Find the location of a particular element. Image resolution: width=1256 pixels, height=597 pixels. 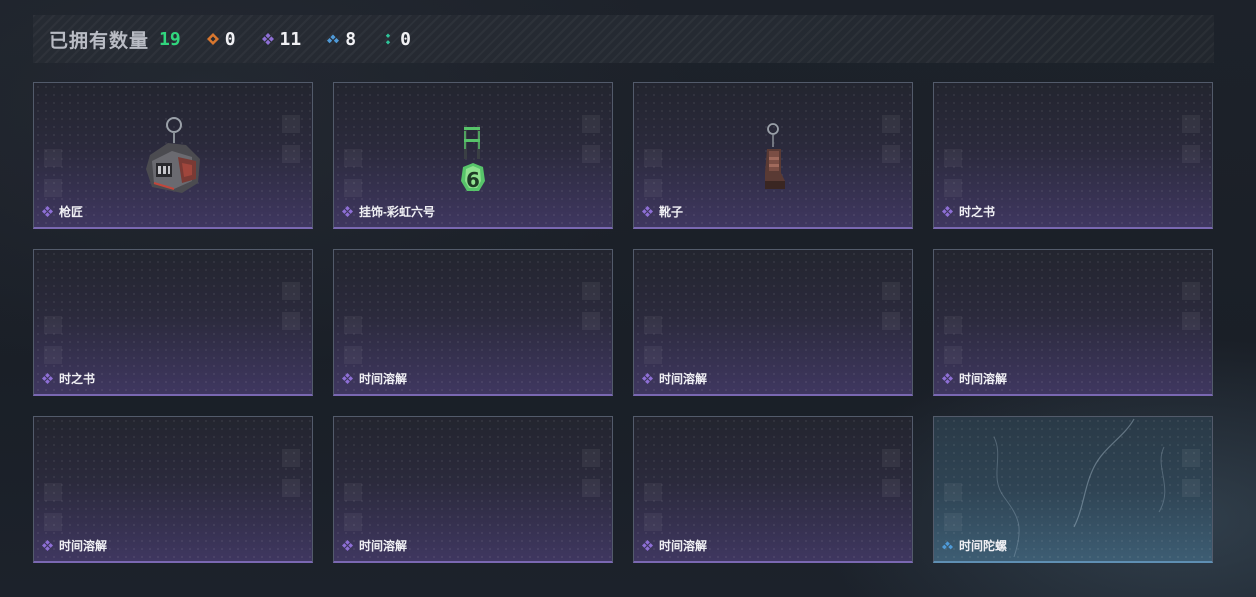

rarity-count-green: 0 is located at coordinates (396, 39).